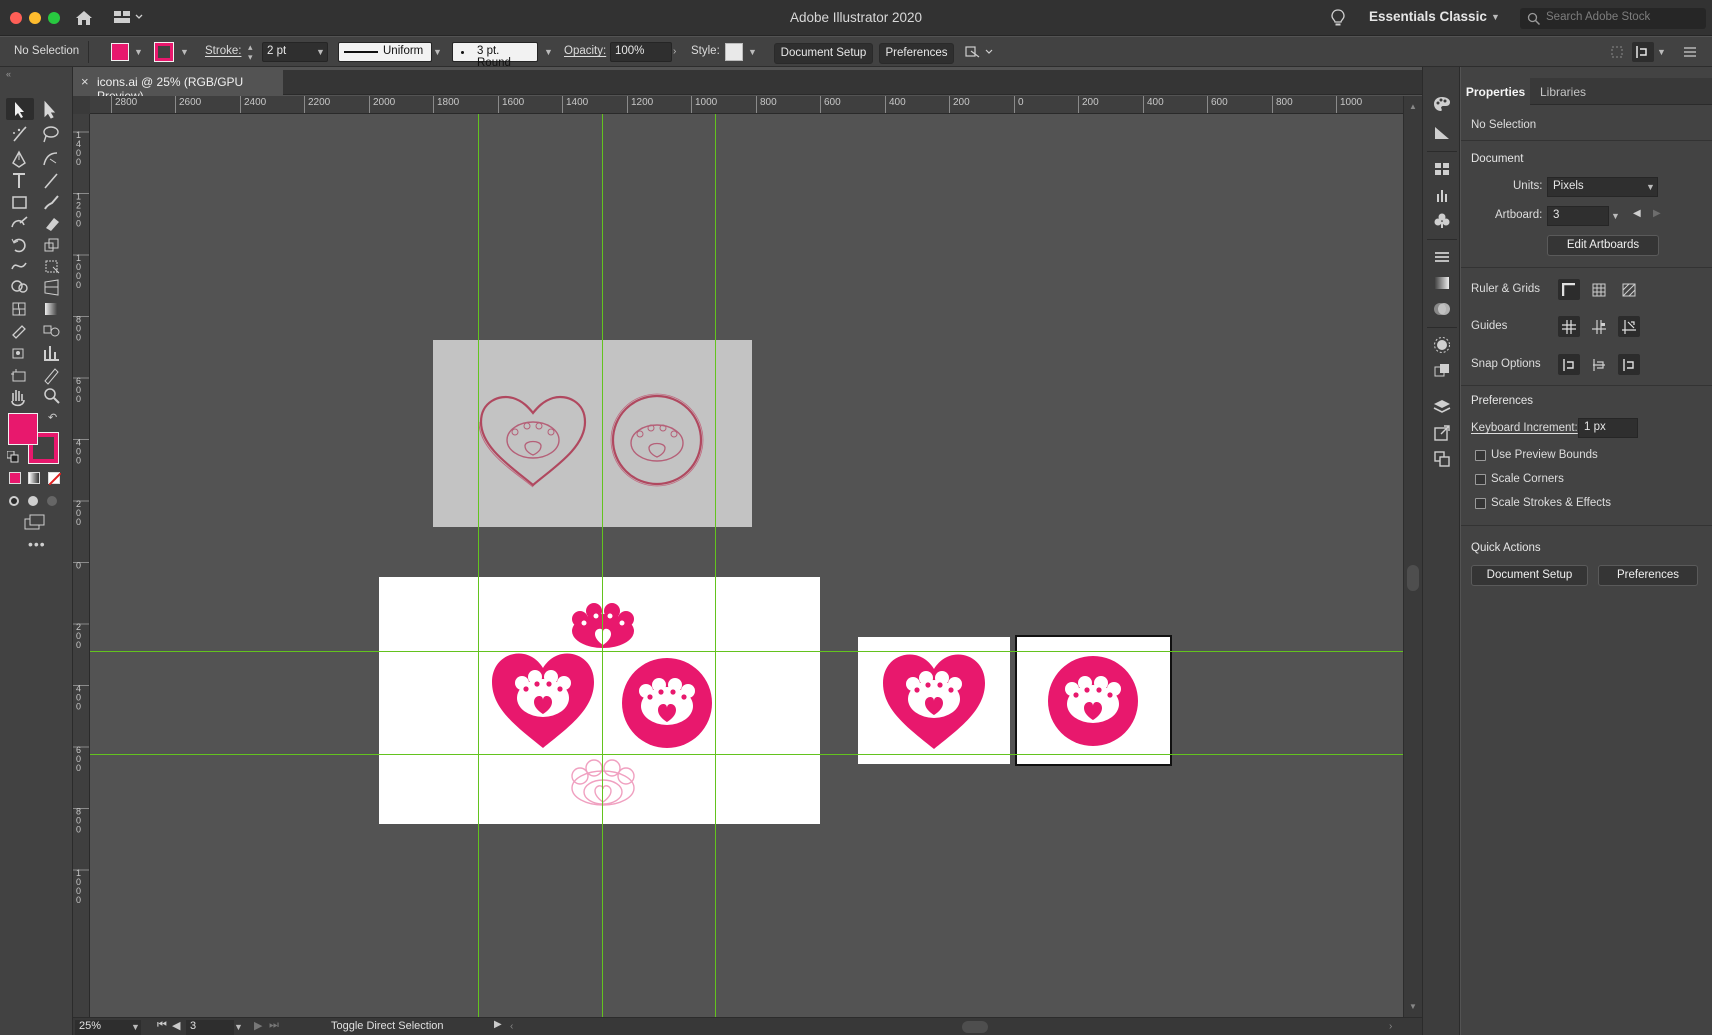 This screenshot has width=1712, height=1035. What do you see at coordinates (1442, 283) in the screenshot?
I see `gradient-panel-icon` at bounding box center [1442, 283].